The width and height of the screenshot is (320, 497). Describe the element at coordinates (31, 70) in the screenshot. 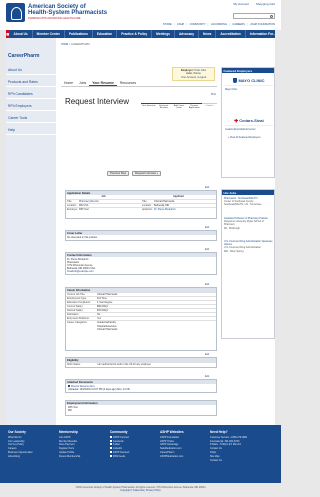

I see `sidebar-item-about-us: About Us` at that location.